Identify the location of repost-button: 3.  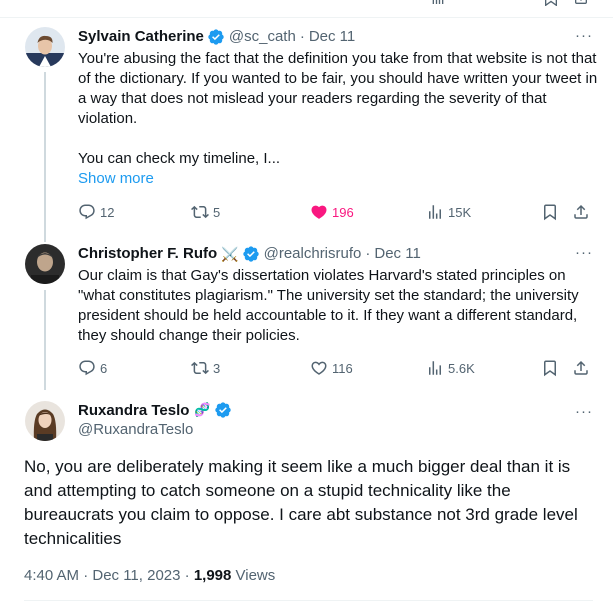
(205, 368).